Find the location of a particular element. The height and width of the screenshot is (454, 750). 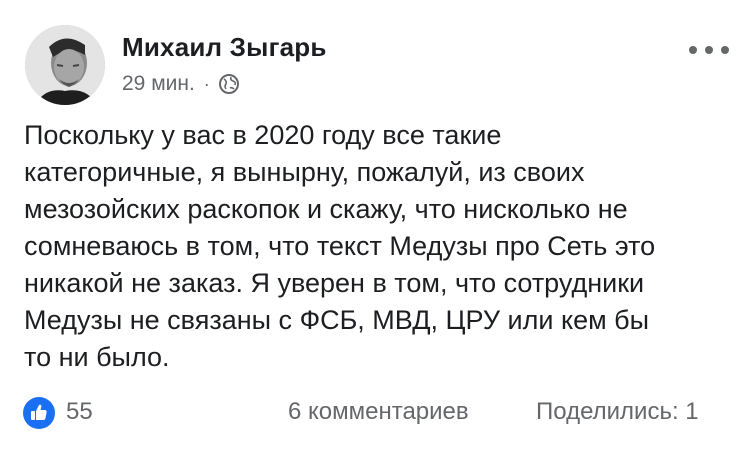

post-footer: 55 6 комментариев Поделились: 1 is located at coordinates (375, 412).